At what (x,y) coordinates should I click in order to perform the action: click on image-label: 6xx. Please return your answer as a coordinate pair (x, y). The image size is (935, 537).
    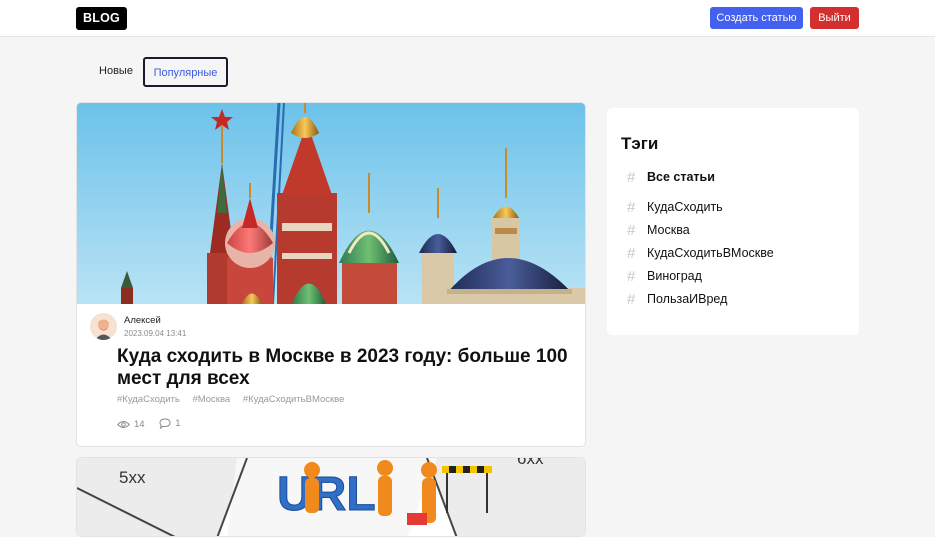
    Looking at the image, I should click on (530, 463).